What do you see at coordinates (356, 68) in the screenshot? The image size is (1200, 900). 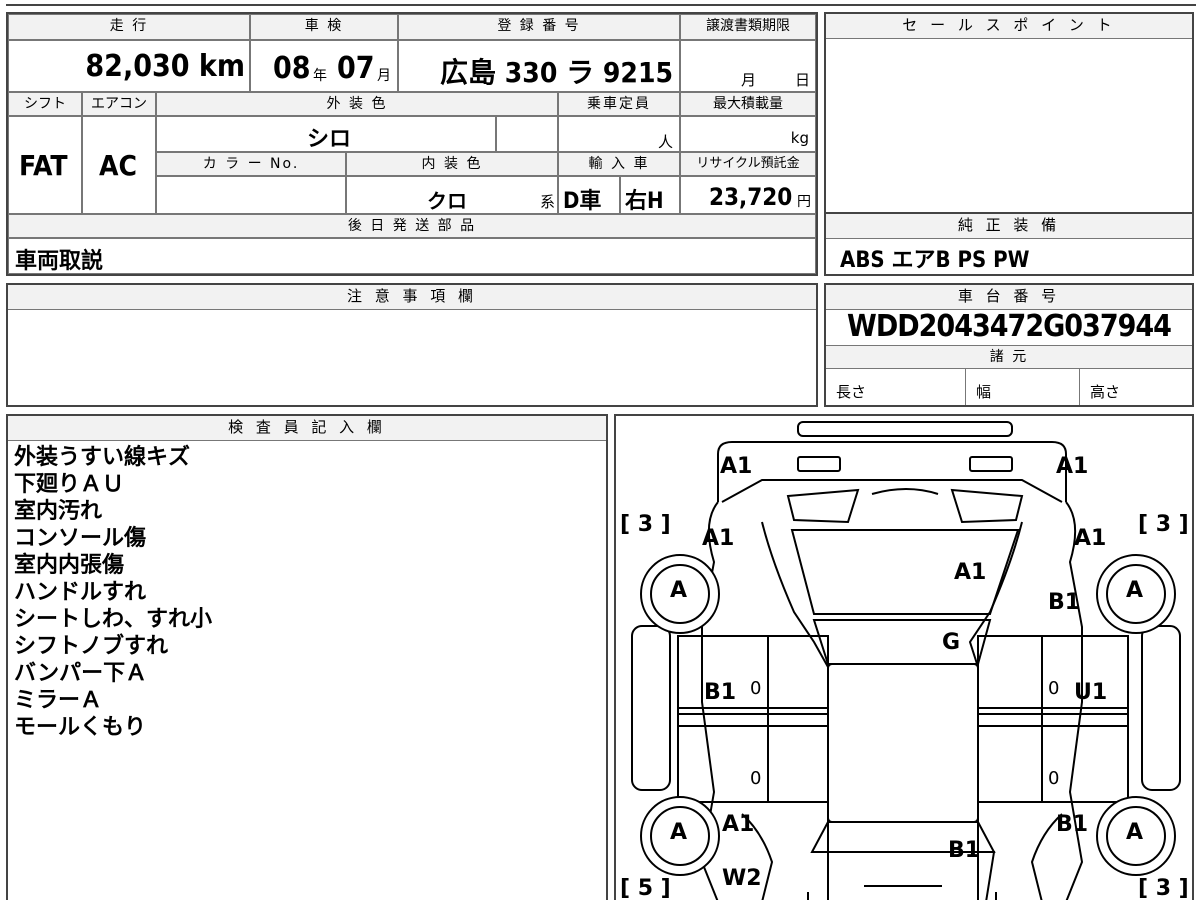 I see `inspection-month: 07` at bounding box center [356, 68].